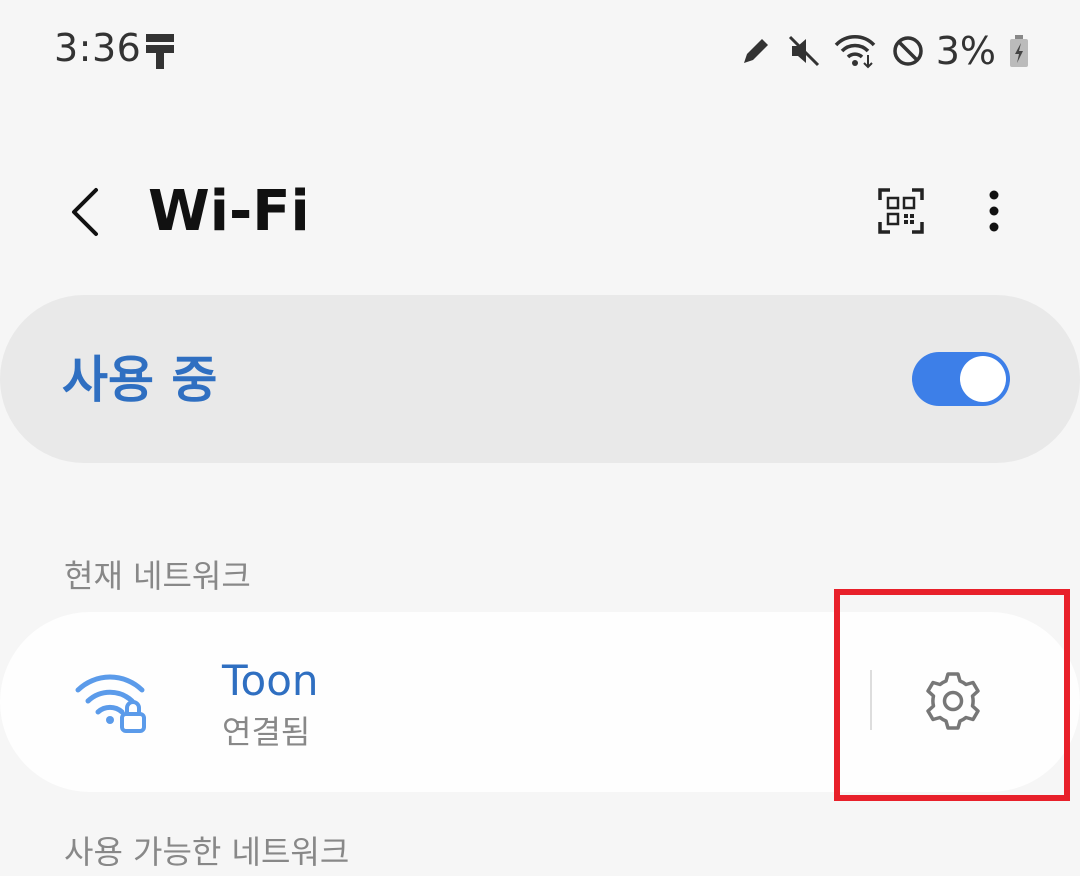 The image size is (1080, 876). I want to click on wifi-master-label: 사용 중, so click(140, 380).